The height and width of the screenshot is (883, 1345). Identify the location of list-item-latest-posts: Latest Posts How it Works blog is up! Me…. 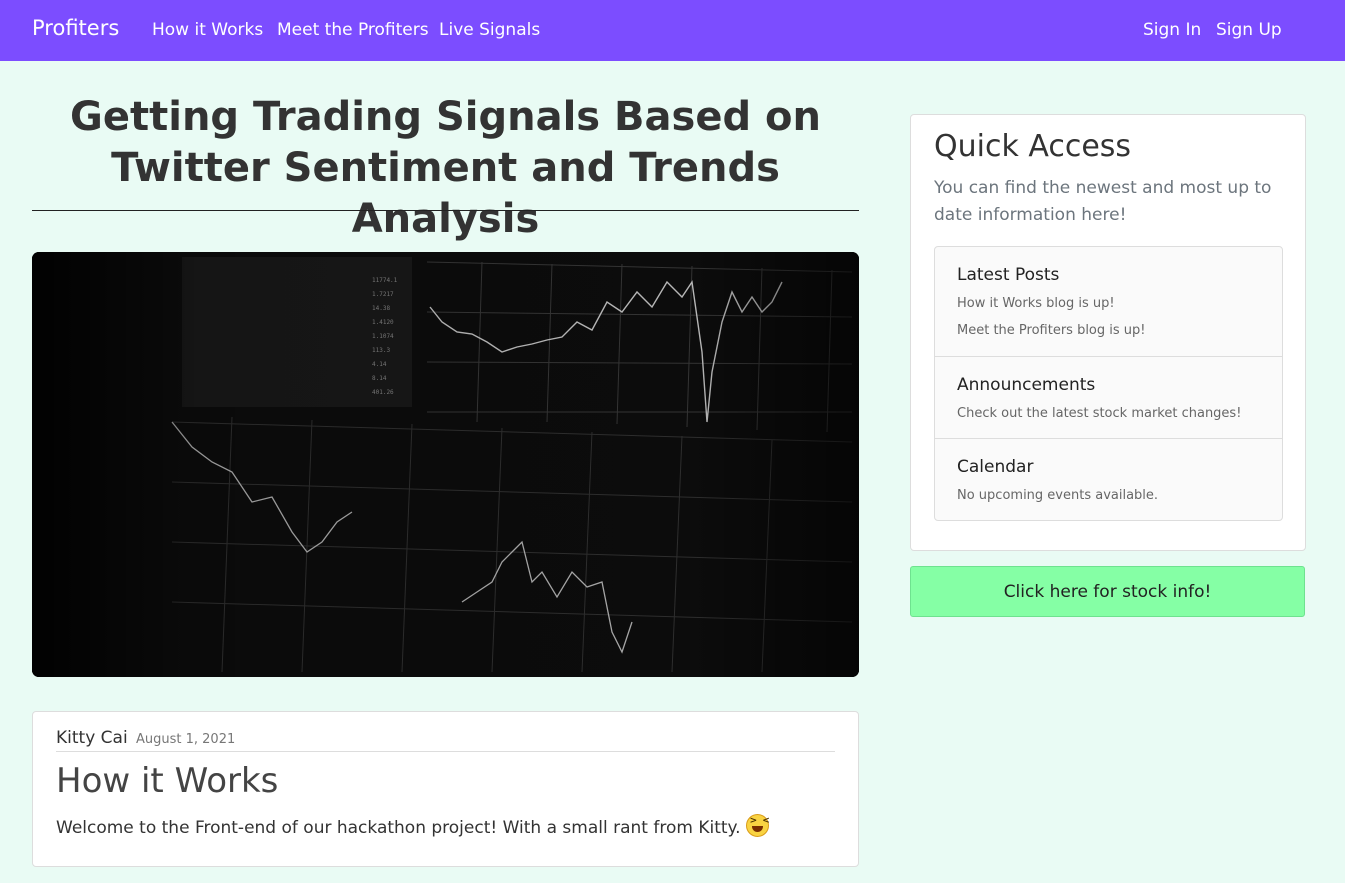
(1108, 302).